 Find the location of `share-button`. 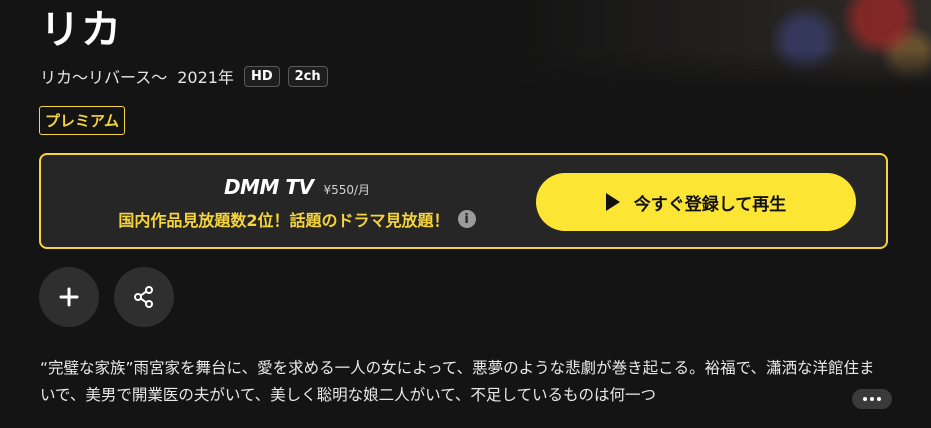

share-button is located at coordinates (144, 297).